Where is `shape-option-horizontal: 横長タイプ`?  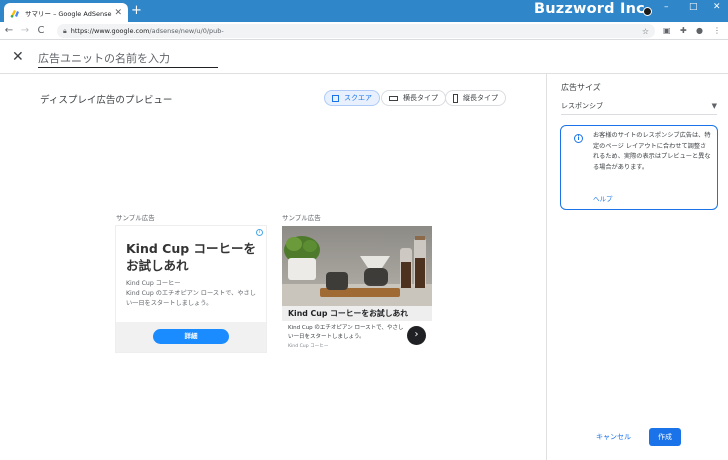
shape-option-horizontal: 横長タイプ is located at coordinates (413, 98).